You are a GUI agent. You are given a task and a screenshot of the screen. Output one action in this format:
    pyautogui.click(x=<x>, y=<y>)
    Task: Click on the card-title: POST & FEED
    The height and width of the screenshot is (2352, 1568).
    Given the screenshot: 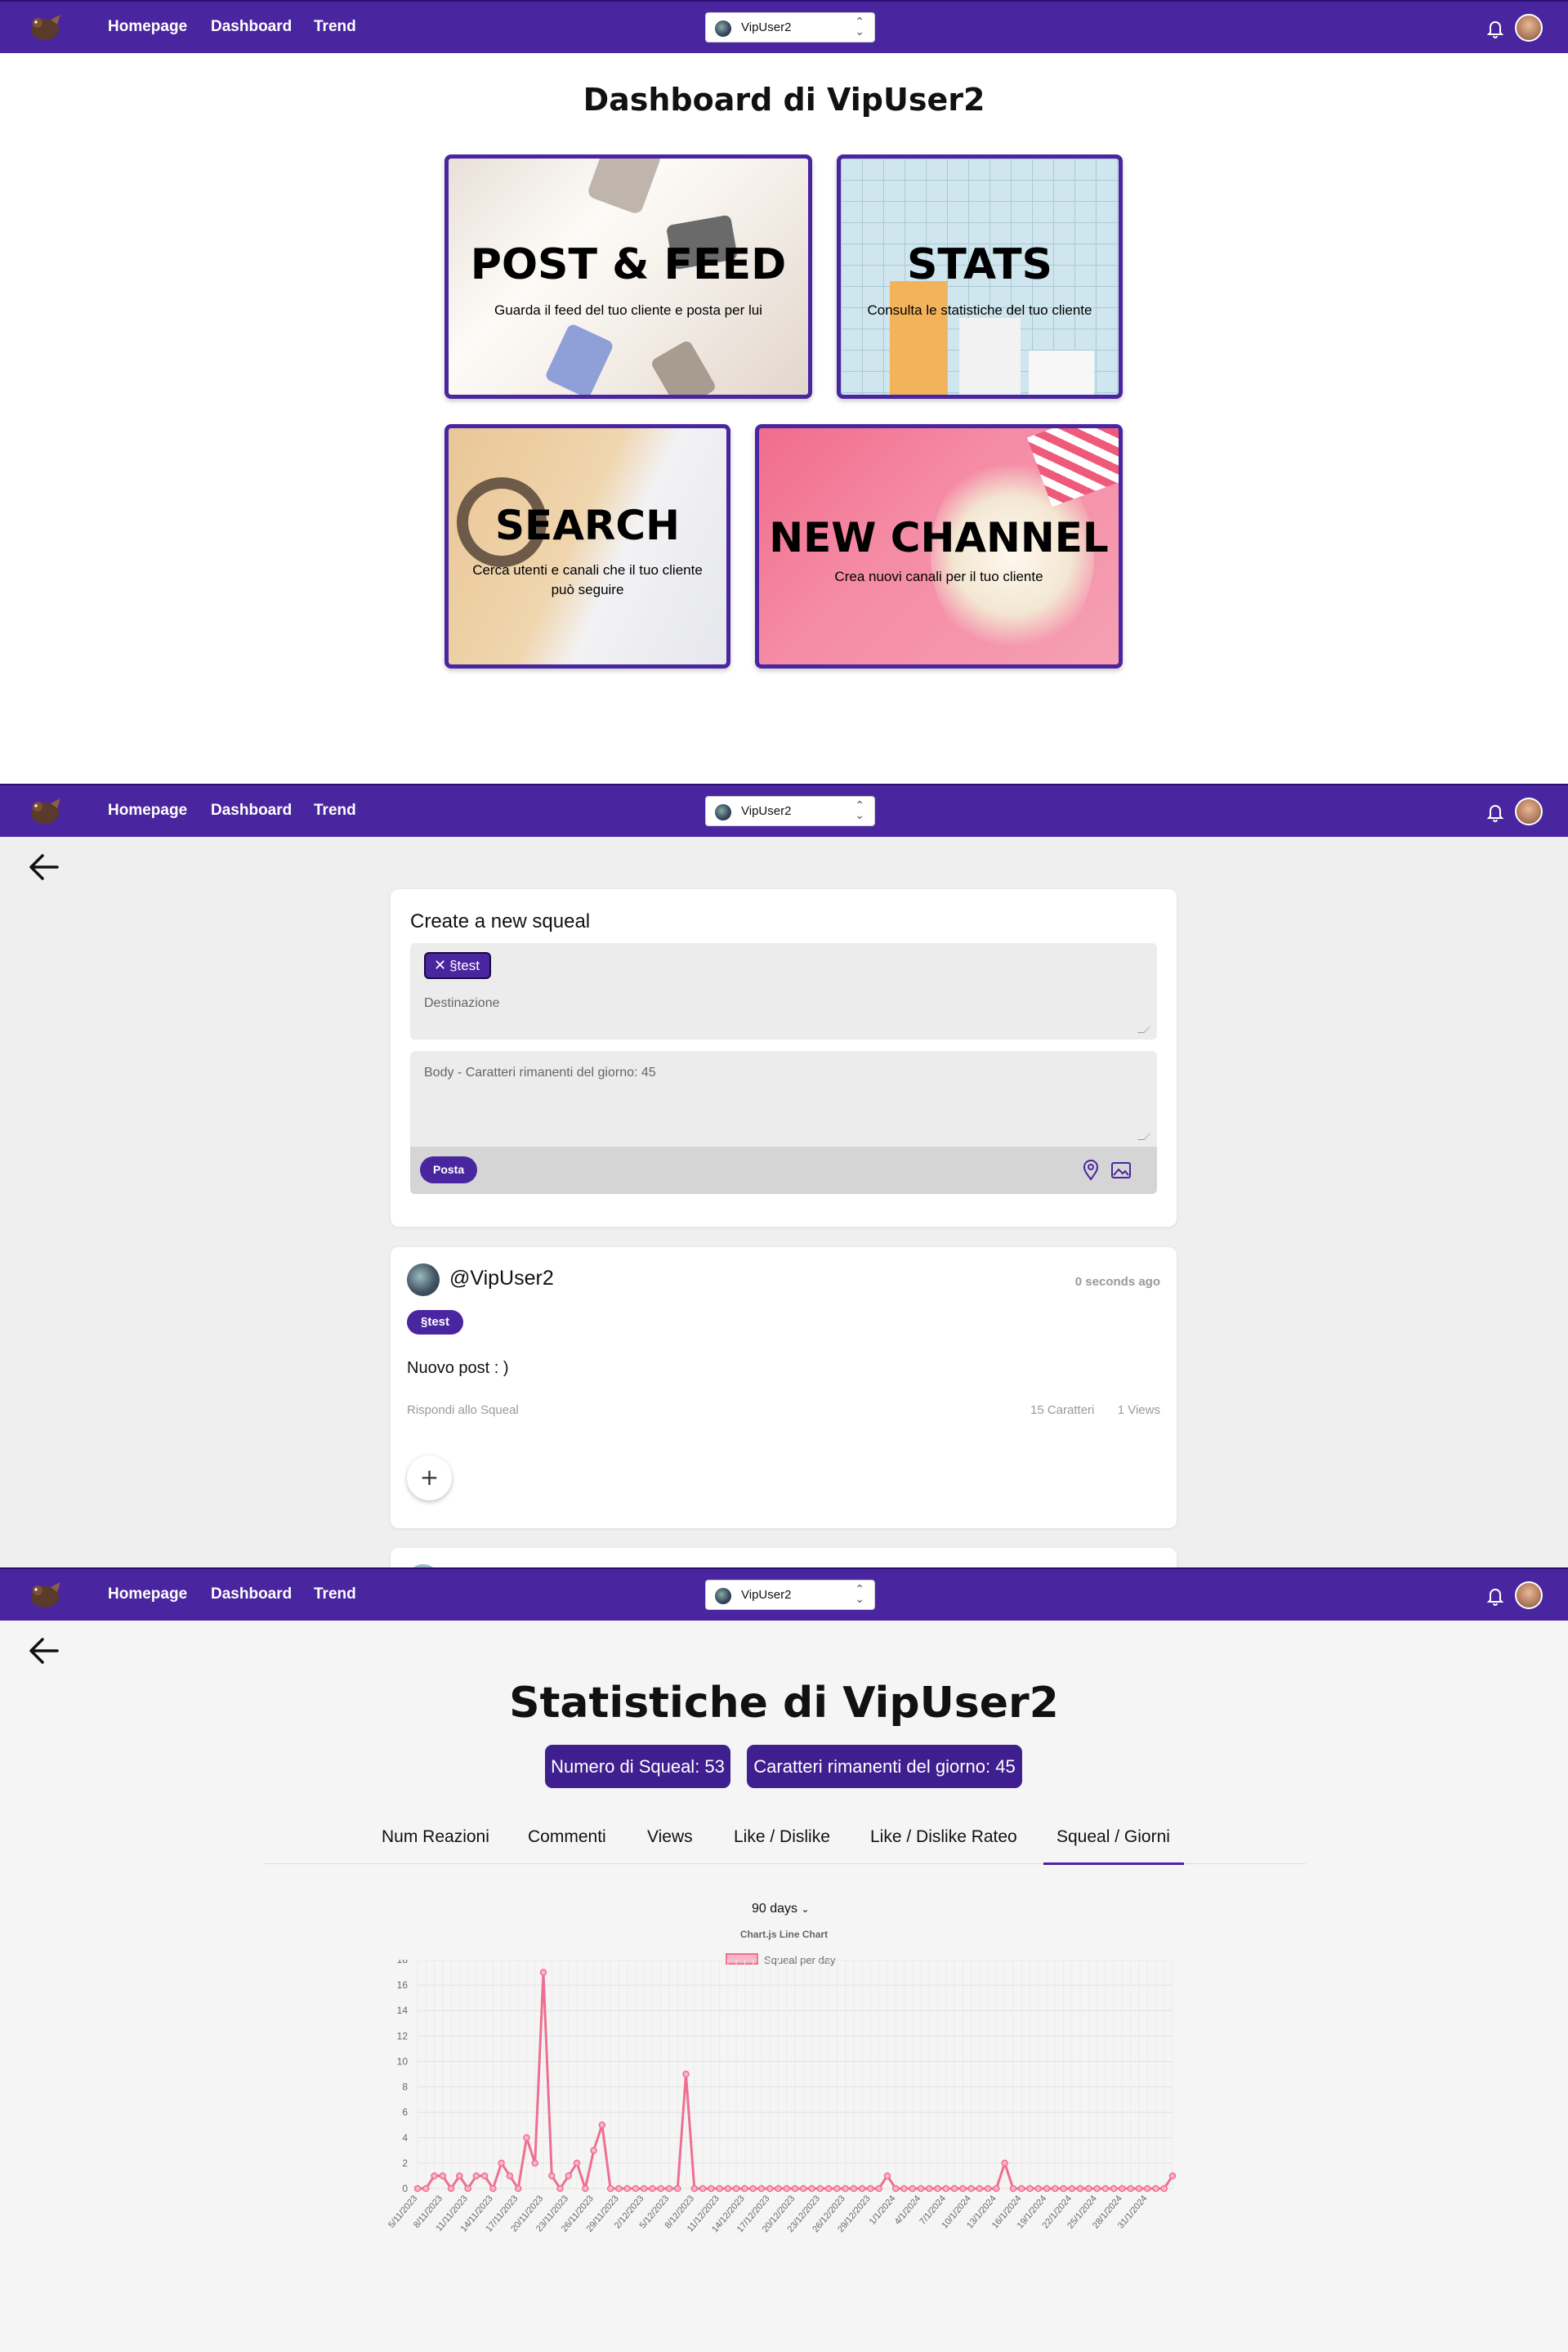 What is the action you would take?
    pyautogui.click(x=628, y=264)
    